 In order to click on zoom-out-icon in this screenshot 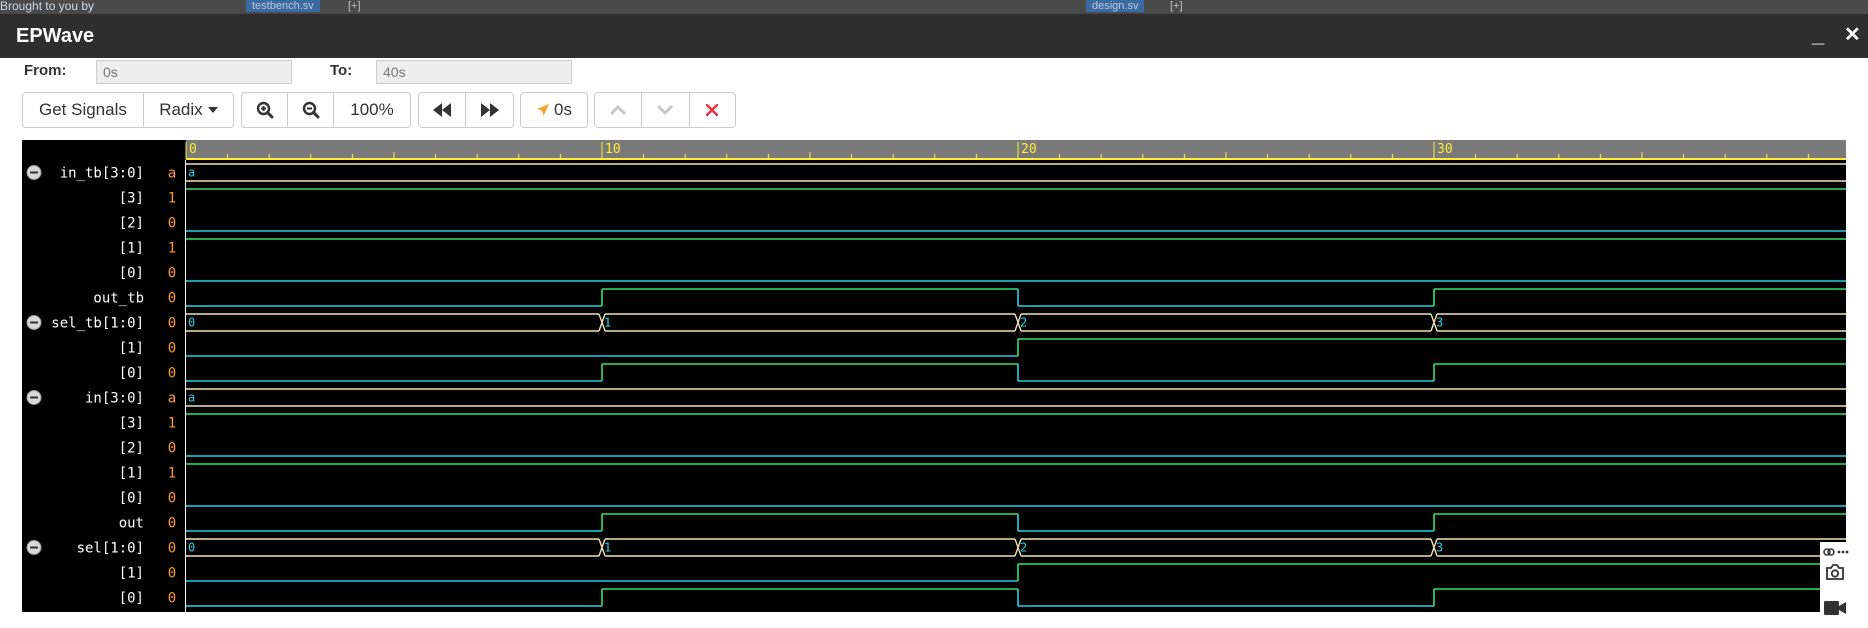, I will do `click(311, 110)`.